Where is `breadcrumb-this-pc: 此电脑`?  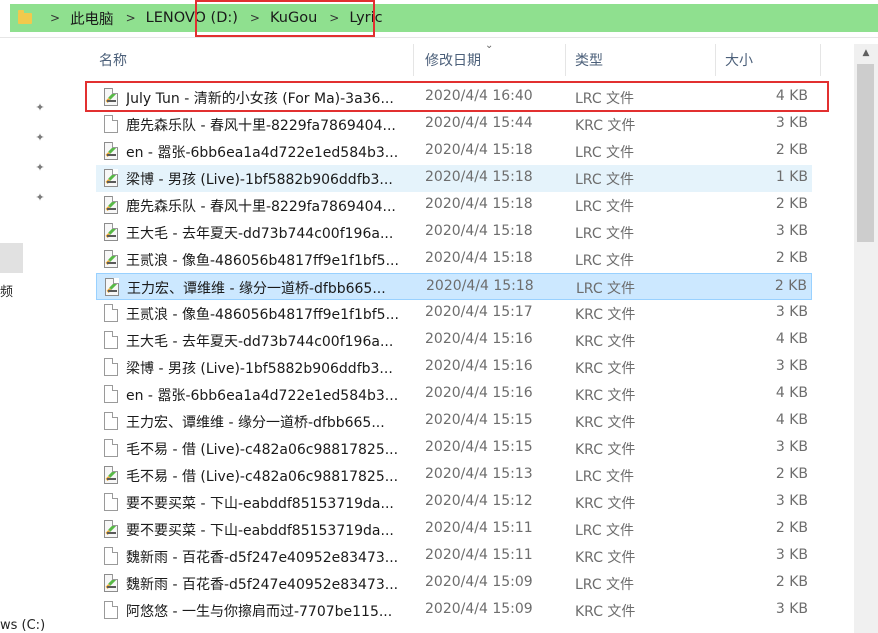 breadcrumb-this-pc: 此电脑 is located at coordinates (92, 18).